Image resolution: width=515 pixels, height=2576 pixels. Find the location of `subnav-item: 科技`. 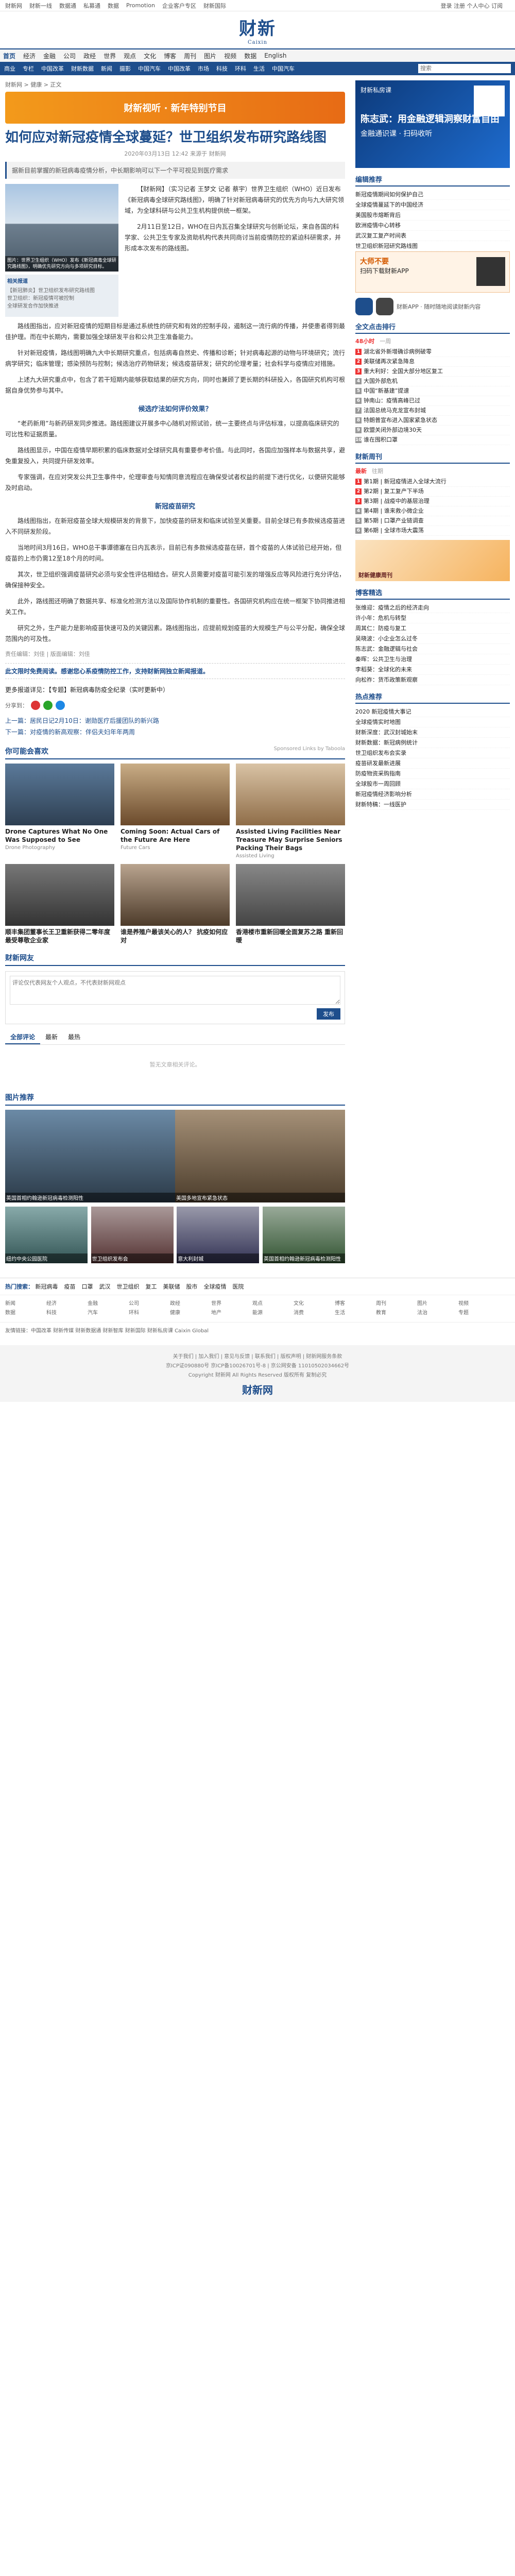

subnav-item: 科技 is located at coordinates (222, 68).